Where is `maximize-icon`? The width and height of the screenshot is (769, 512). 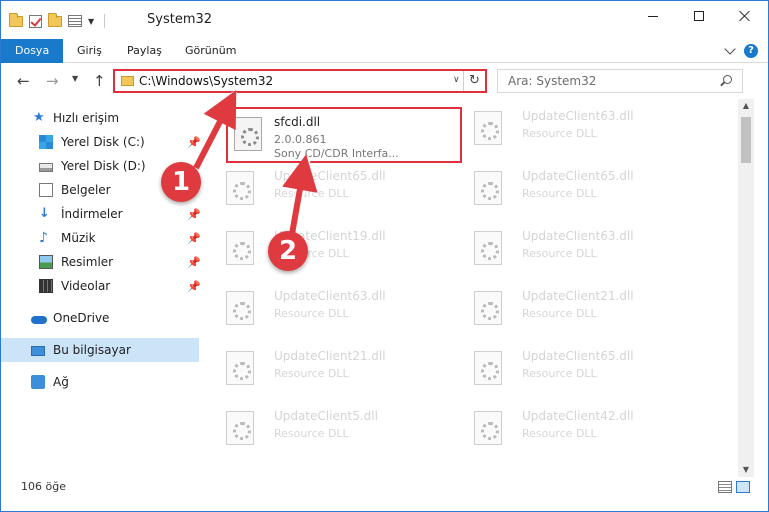 maximize-icon is located at coordinates (699, 16).